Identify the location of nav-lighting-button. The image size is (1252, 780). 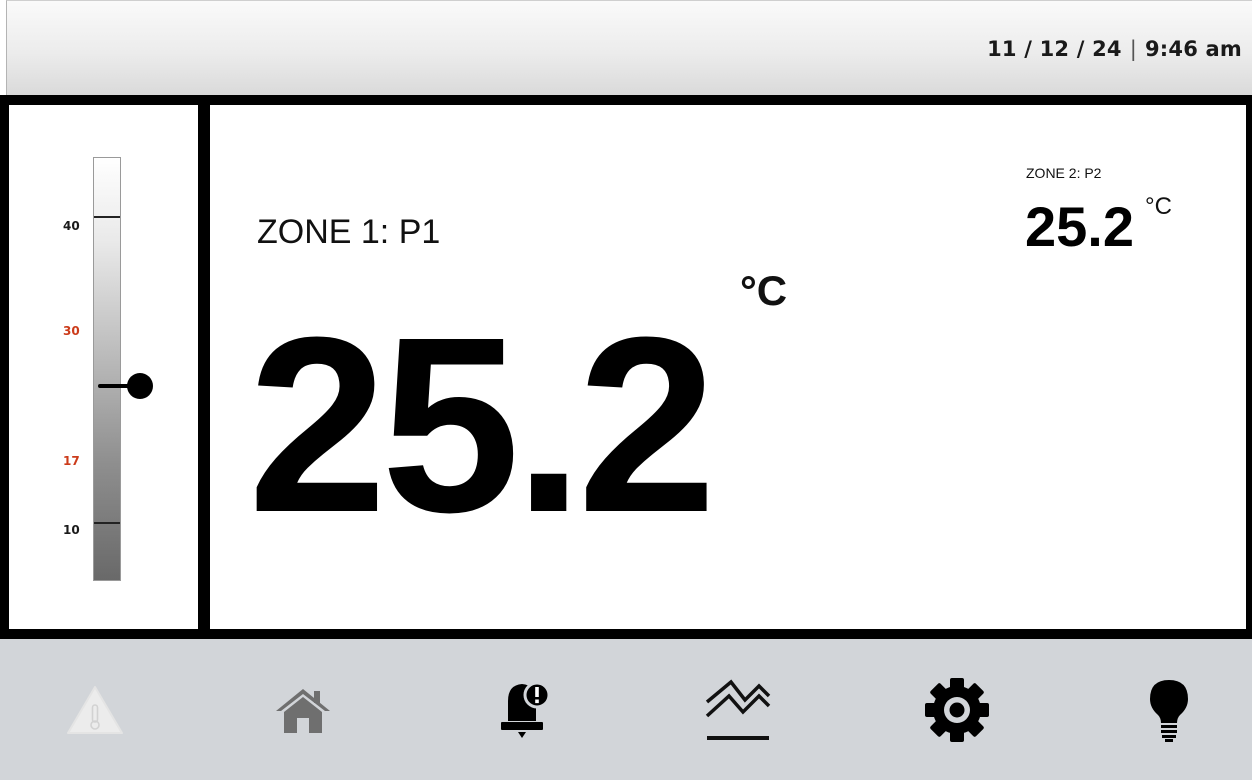
(1169, 709).